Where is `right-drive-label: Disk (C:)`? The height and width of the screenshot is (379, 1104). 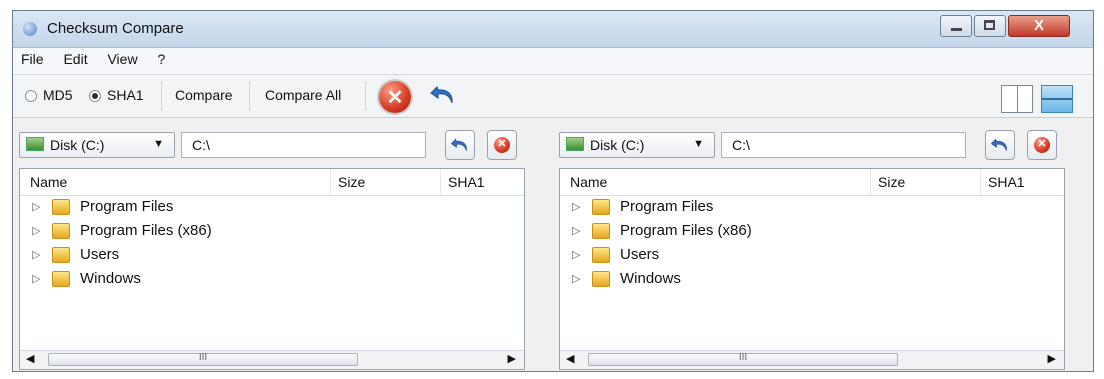
right-drive-label: Disk (C:) is located at coordinates (617, 145).